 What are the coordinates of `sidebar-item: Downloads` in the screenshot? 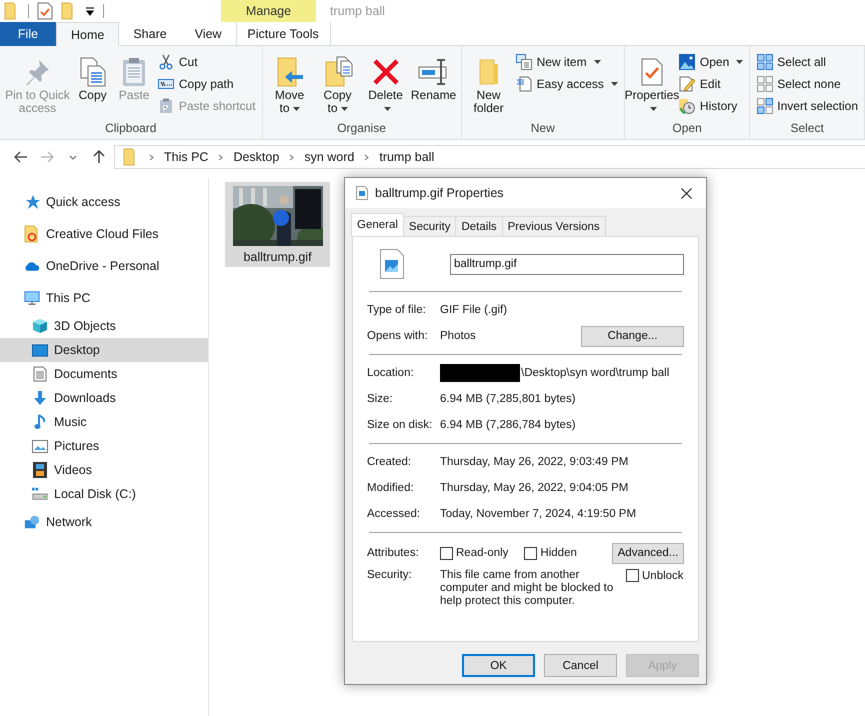 It's located at (104, 398).